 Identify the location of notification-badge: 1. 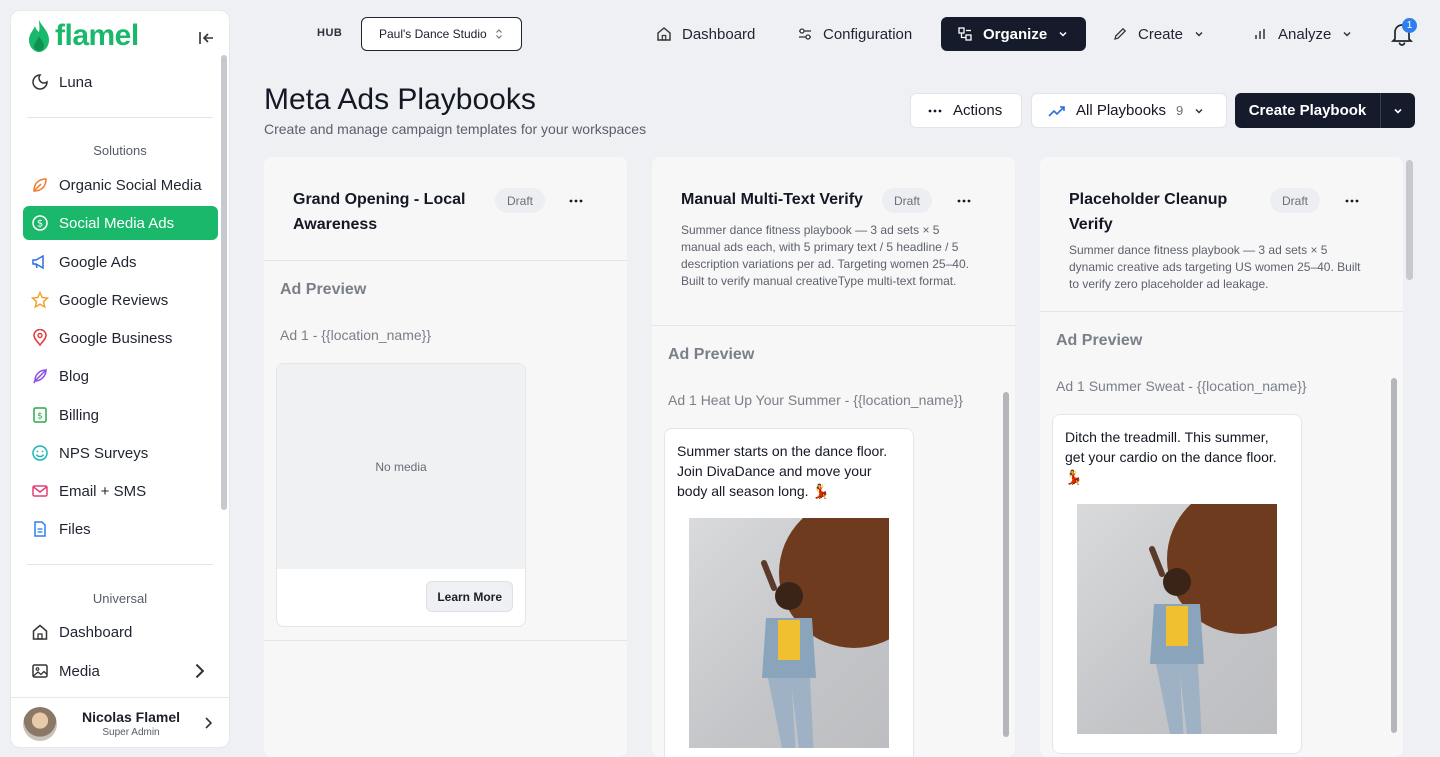
(1409, 25).